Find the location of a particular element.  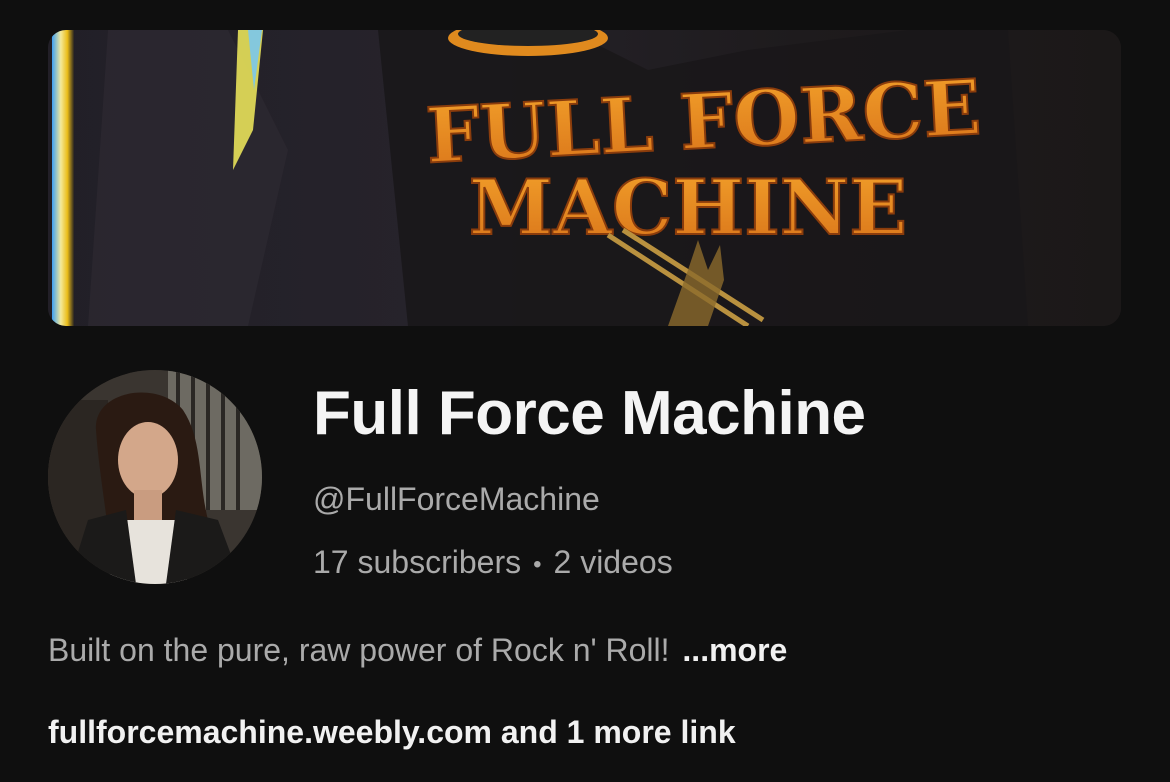

channel-avatar is located at coordinates (155, 477).